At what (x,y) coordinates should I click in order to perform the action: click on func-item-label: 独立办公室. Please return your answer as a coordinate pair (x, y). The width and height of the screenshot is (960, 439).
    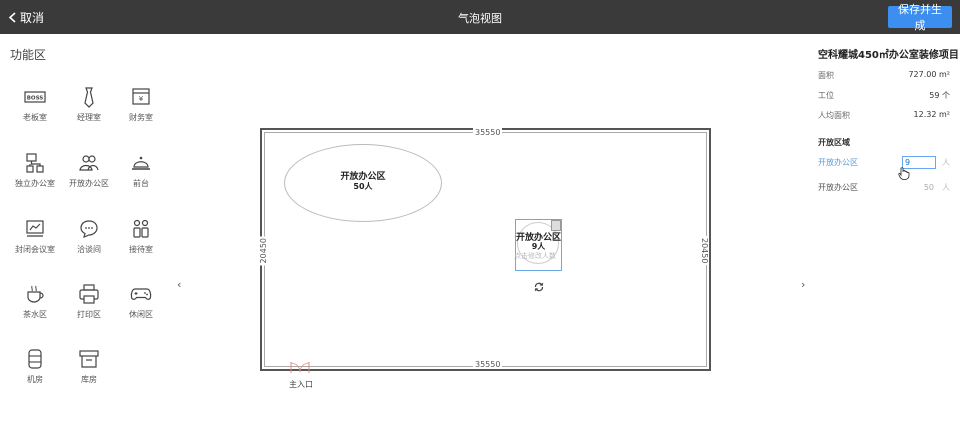
    Looking at the image, I should click on (35, 183).